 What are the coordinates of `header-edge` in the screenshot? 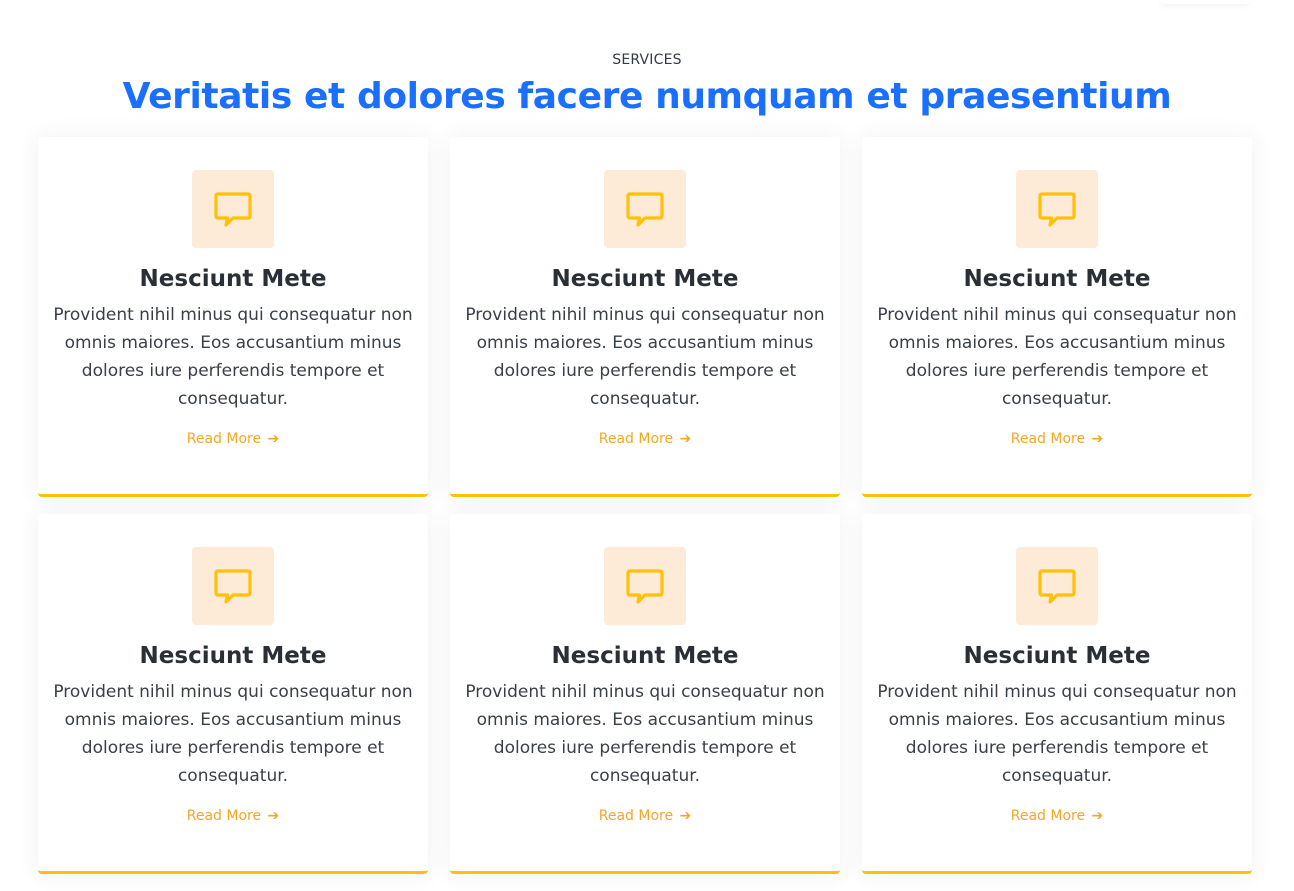 It's located at (1205, 2).